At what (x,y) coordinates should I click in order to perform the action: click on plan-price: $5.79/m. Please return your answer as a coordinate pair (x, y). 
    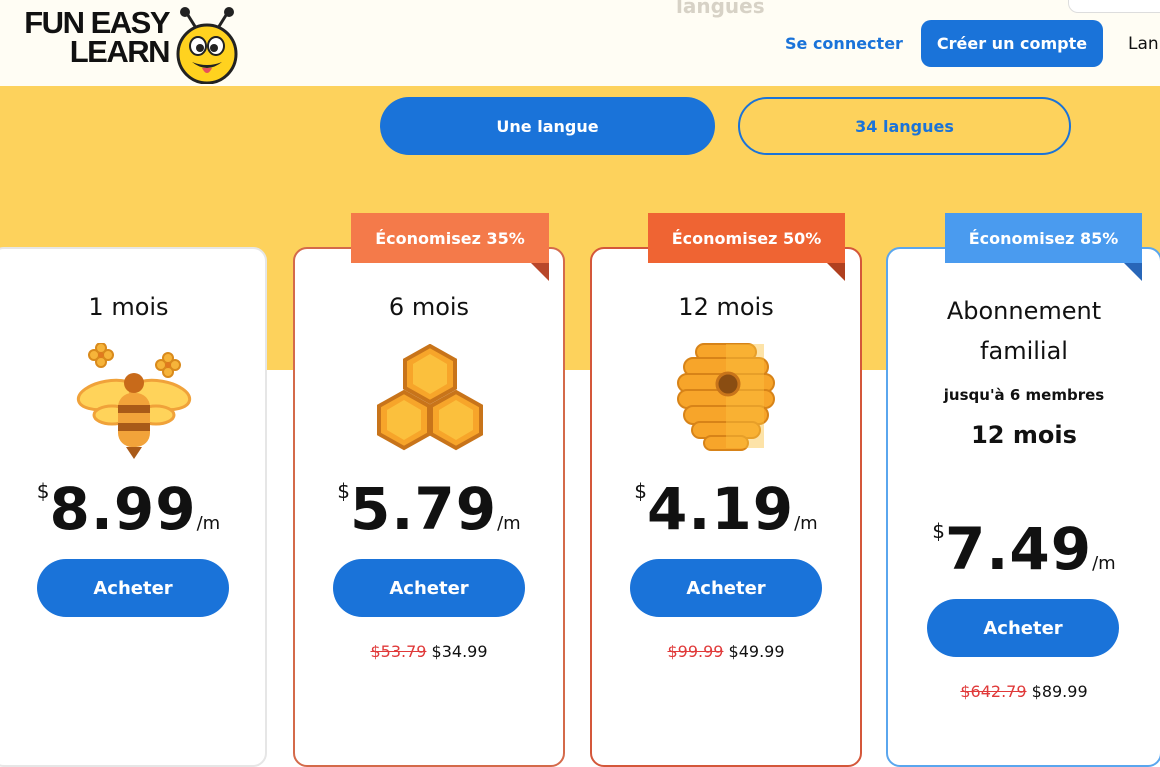
    Looking at the image, I should click on (429, 509).